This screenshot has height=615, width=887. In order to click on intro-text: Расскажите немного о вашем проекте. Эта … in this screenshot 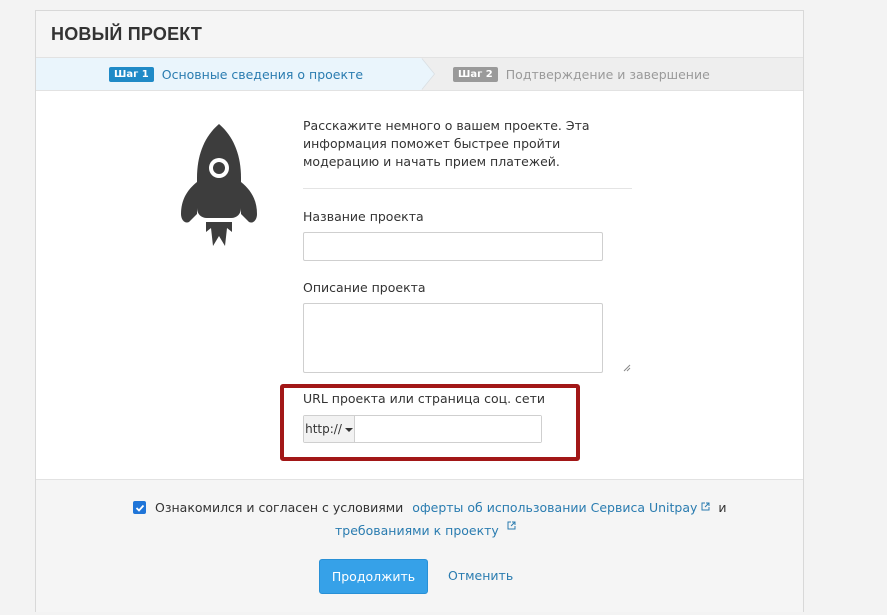, I will do `click(446, 143)`.